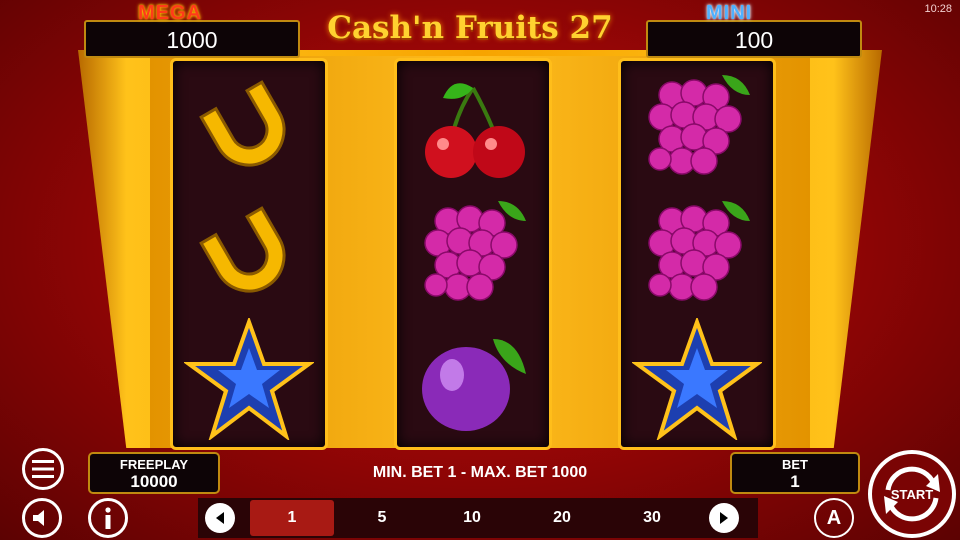 Image resolution: width=960 pixels, height=540 pixels. Describe the element at coordinates (795, 481) in the screenshot. I see `bet-value: 1` at that location.